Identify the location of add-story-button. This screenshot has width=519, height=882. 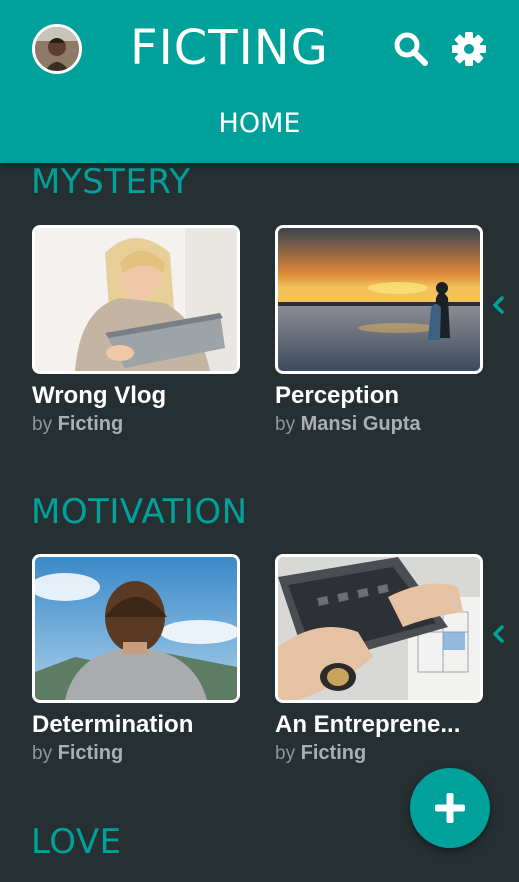
(450, 808).